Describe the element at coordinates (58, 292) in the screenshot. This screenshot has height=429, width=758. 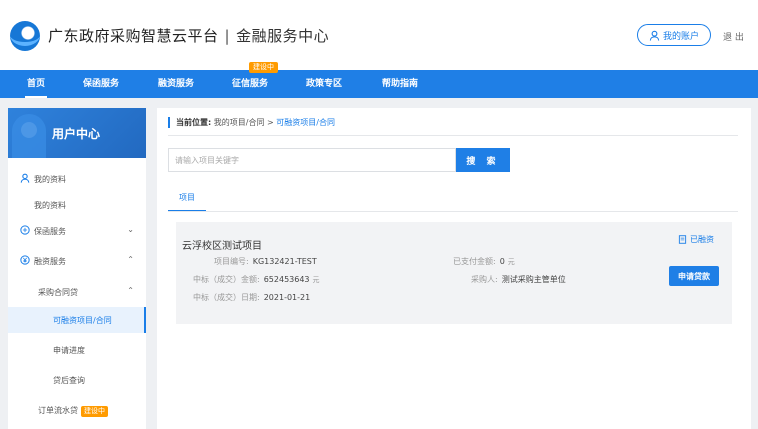
I see `sidebar-label: 采购合同贷` at that location.